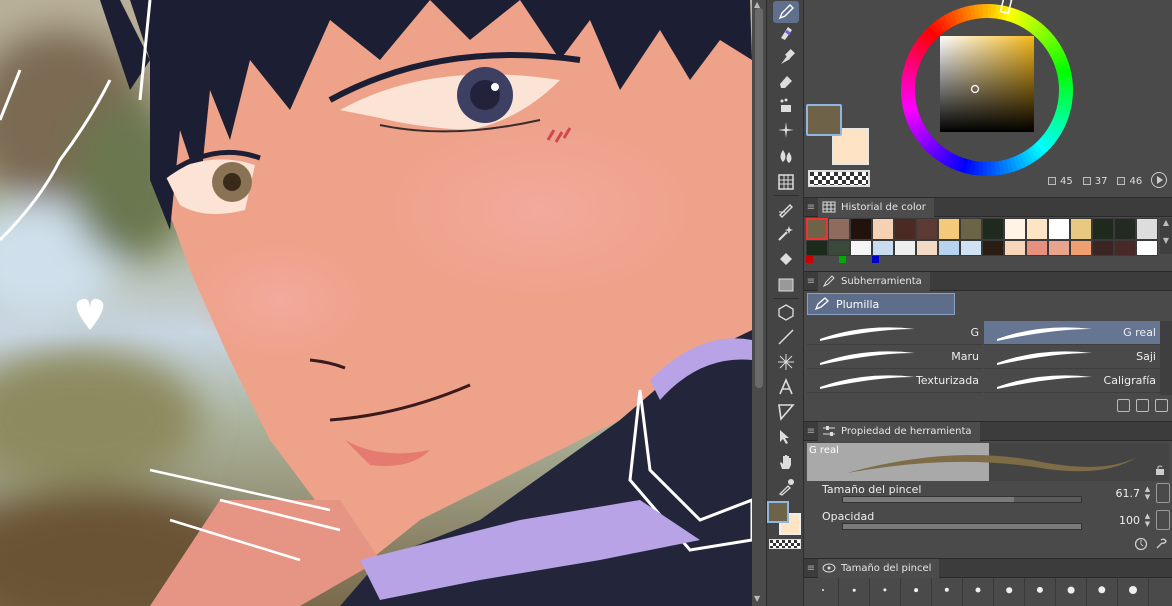  What do you see at coordinates (786, 412) in the screenshot?
I see `balloon-icon` at bounding box center [786, 412].